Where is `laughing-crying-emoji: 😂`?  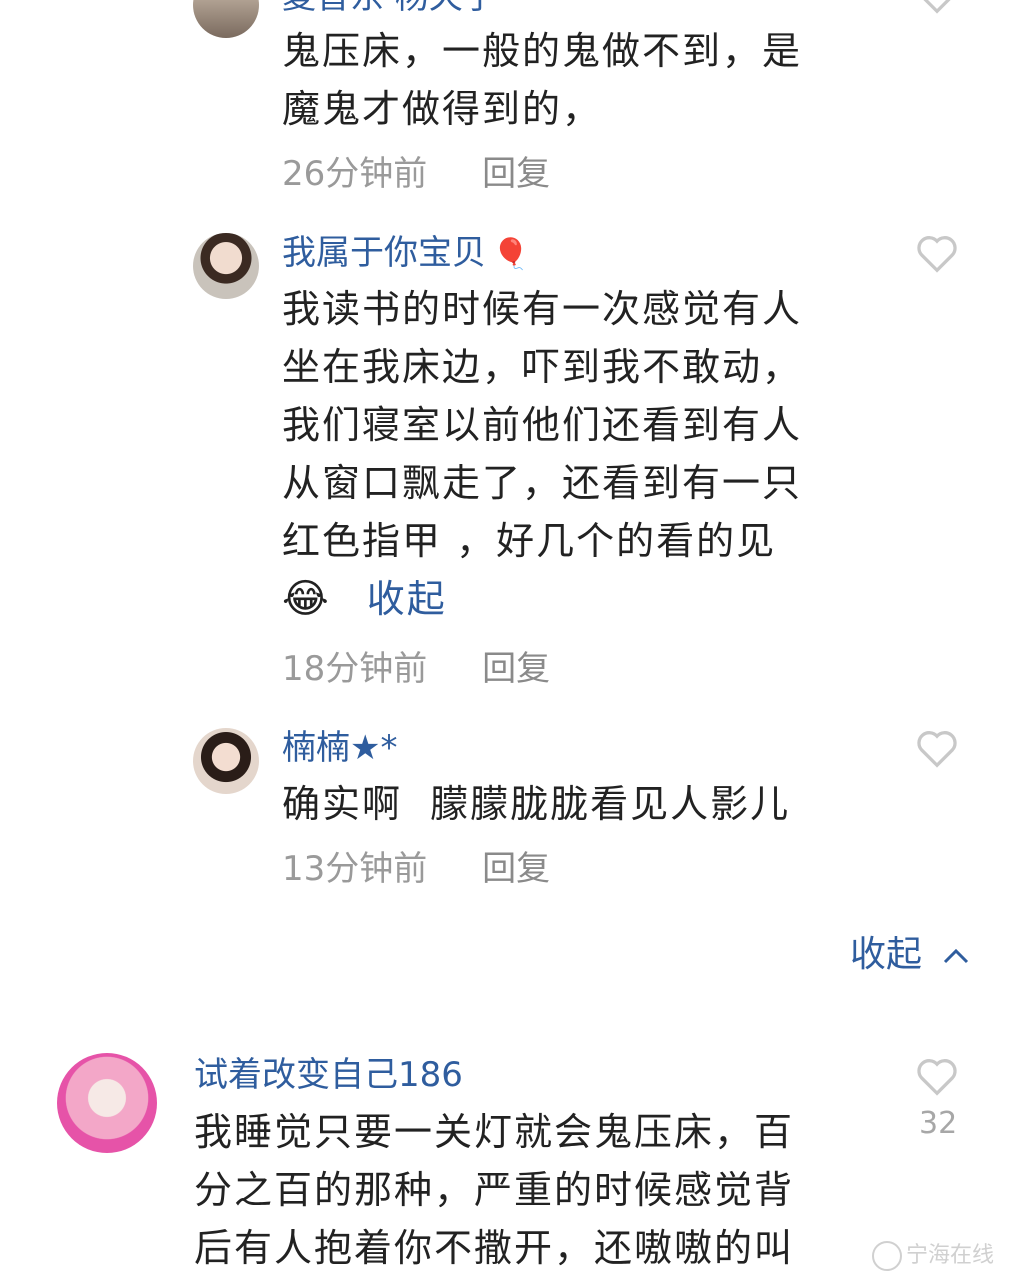 laughing-crying-emoji: 😂 is located at coordinates (306, 599).